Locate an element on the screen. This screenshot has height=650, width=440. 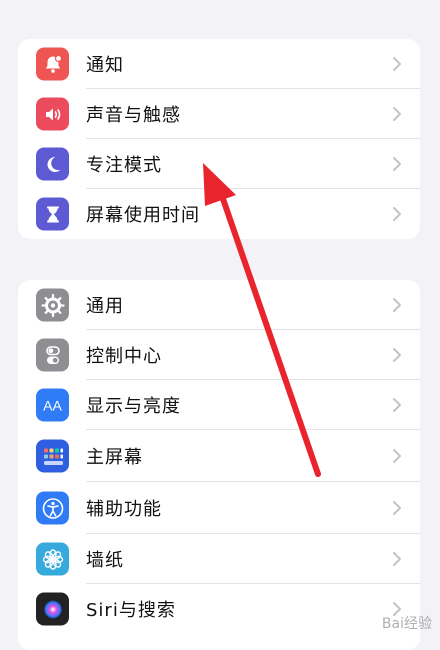
speaker-icon is located at coordinates (52, 114).